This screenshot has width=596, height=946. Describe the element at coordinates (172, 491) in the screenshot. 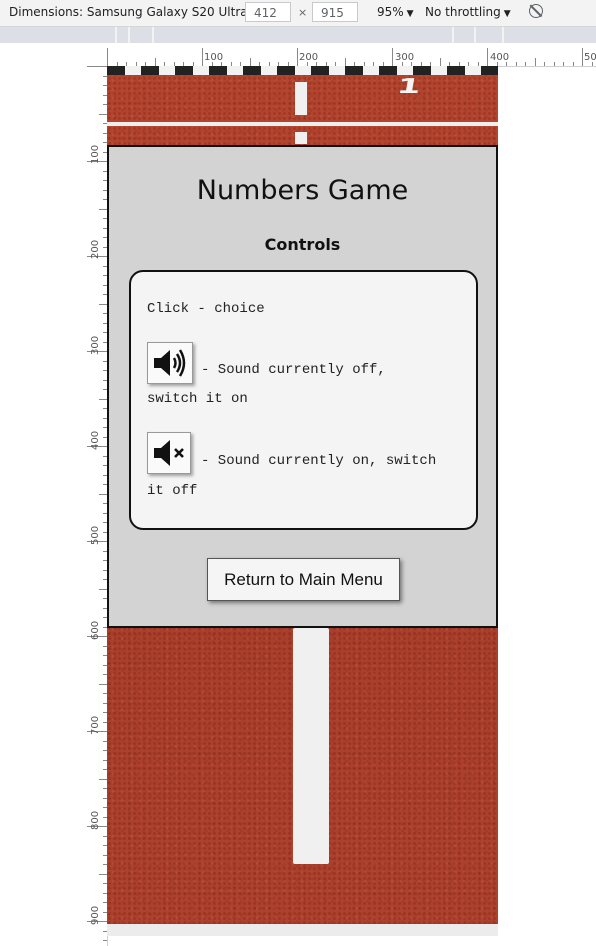

I see `sound-off-description-cont: it off` at that location.